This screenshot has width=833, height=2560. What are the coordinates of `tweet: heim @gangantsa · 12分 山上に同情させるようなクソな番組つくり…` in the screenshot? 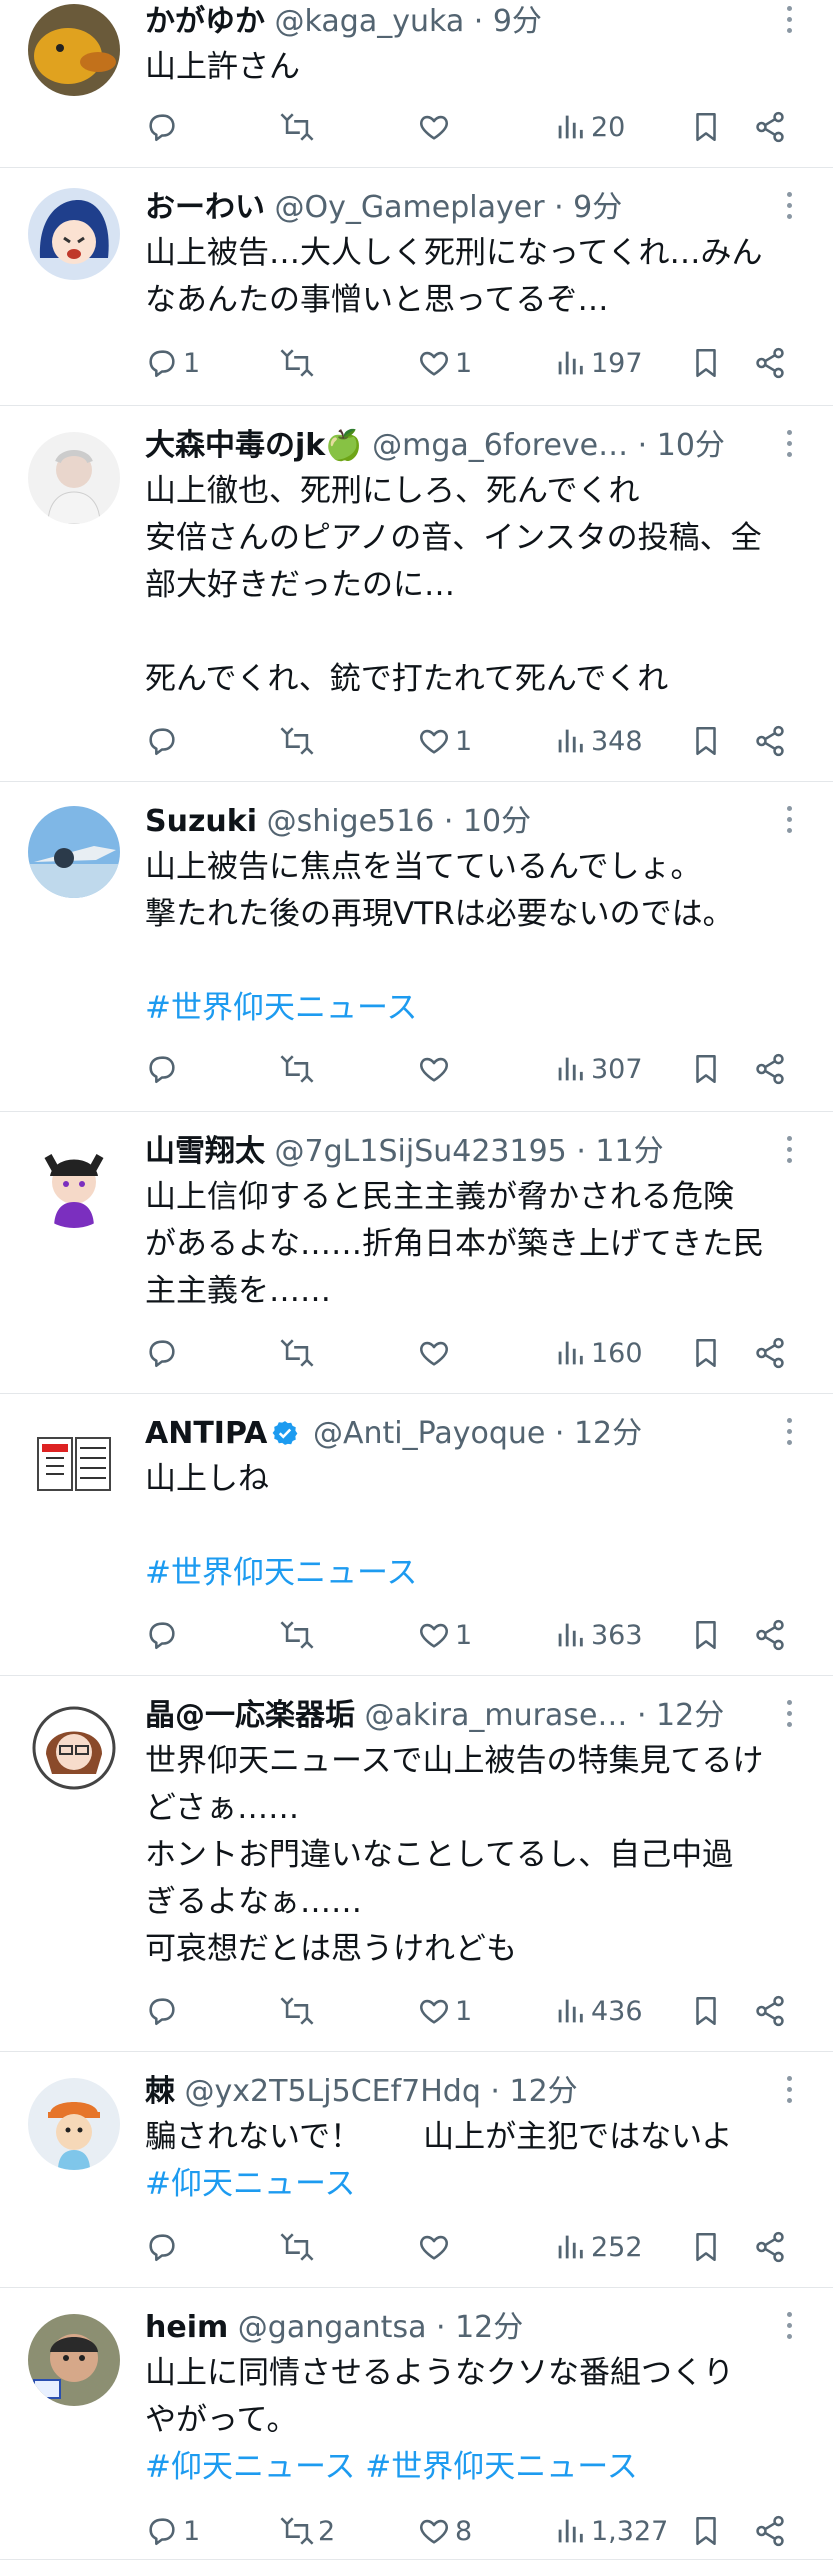 It's located at (416, 2424).